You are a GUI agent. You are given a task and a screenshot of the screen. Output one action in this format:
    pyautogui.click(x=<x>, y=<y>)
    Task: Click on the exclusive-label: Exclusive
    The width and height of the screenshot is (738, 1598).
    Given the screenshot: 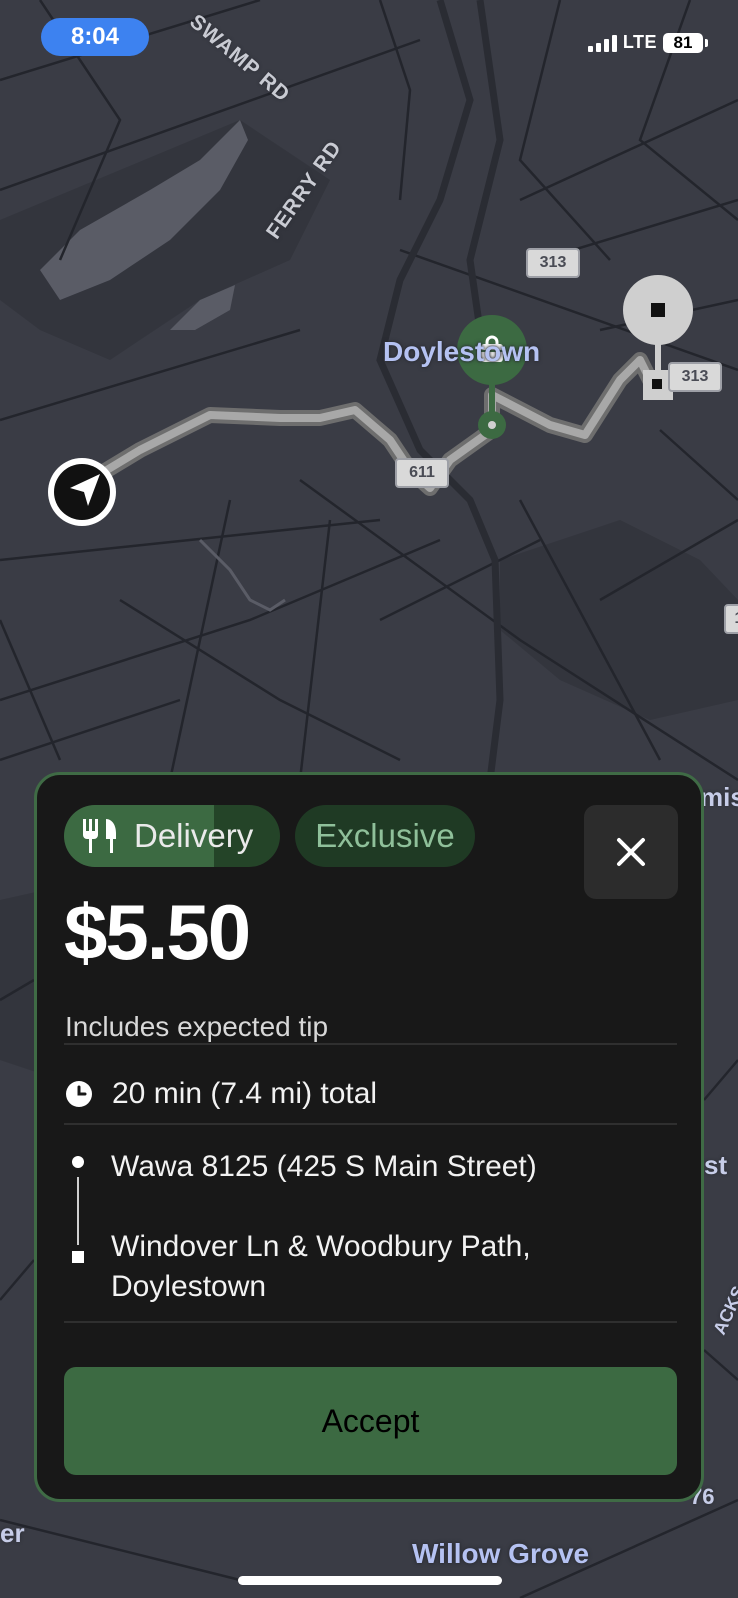 What is the action you would take?
    pyautogui.click(x=385, y=835)
    